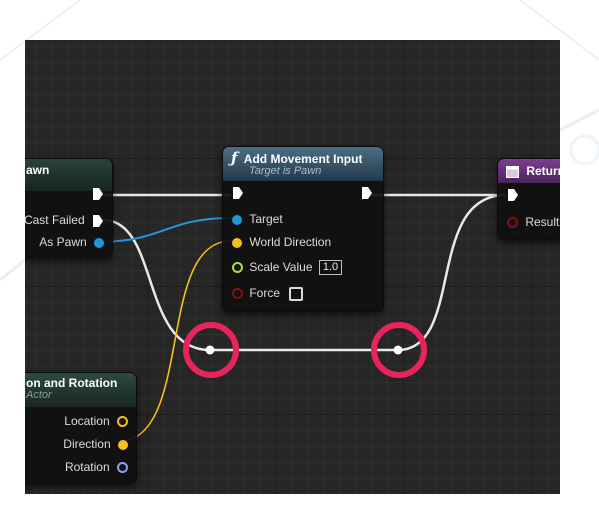  I want to click on cast-failed-pin: Cast Failed, so click(64, 220).